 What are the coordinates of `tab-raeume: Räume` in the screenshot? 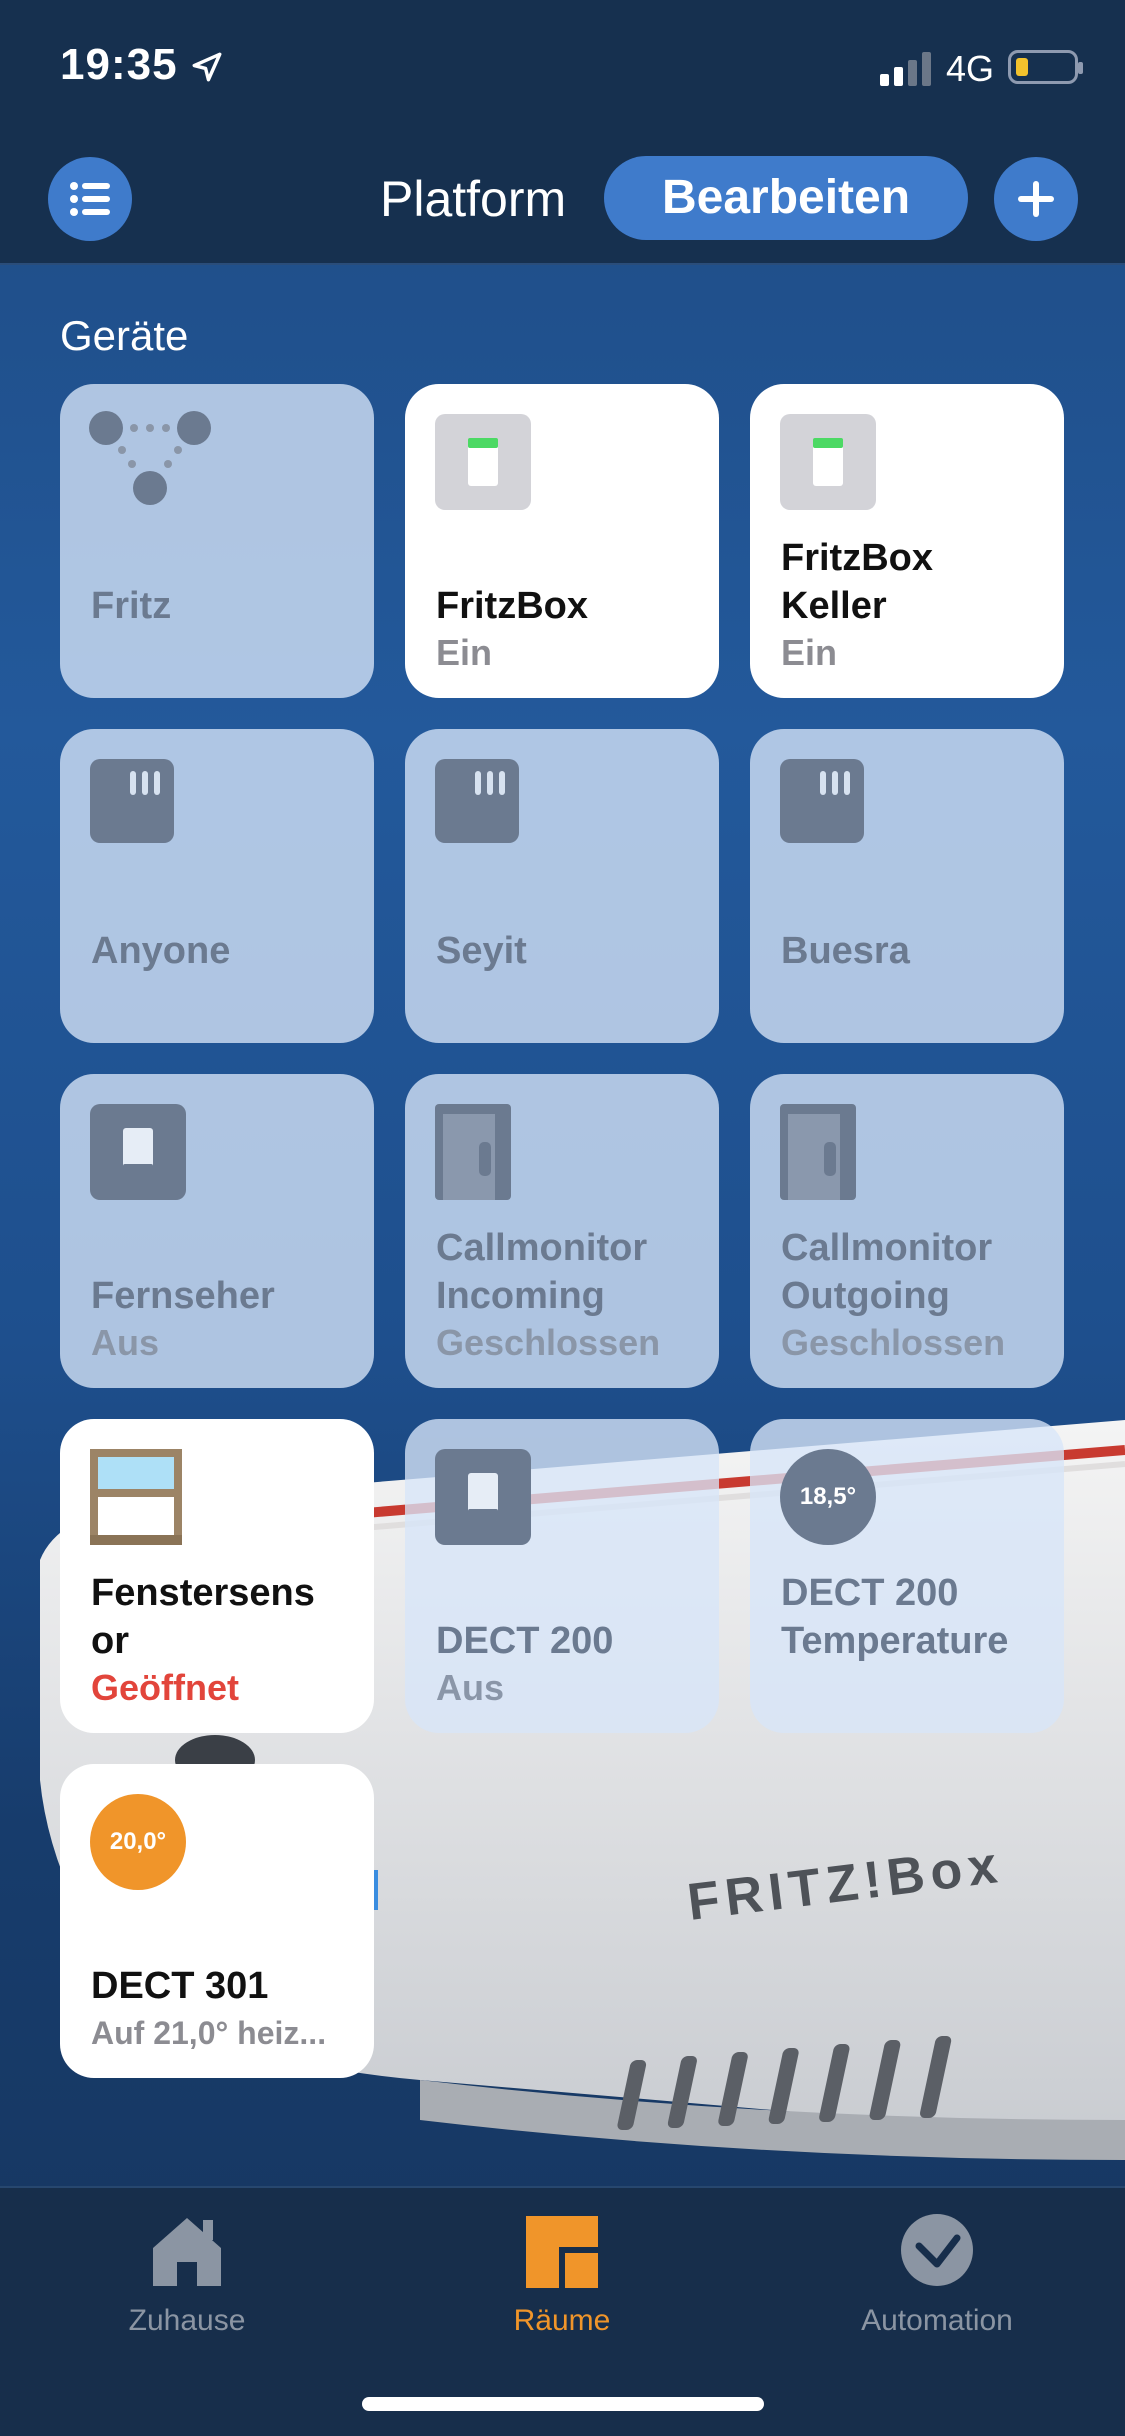 It's located at (562, 2274).